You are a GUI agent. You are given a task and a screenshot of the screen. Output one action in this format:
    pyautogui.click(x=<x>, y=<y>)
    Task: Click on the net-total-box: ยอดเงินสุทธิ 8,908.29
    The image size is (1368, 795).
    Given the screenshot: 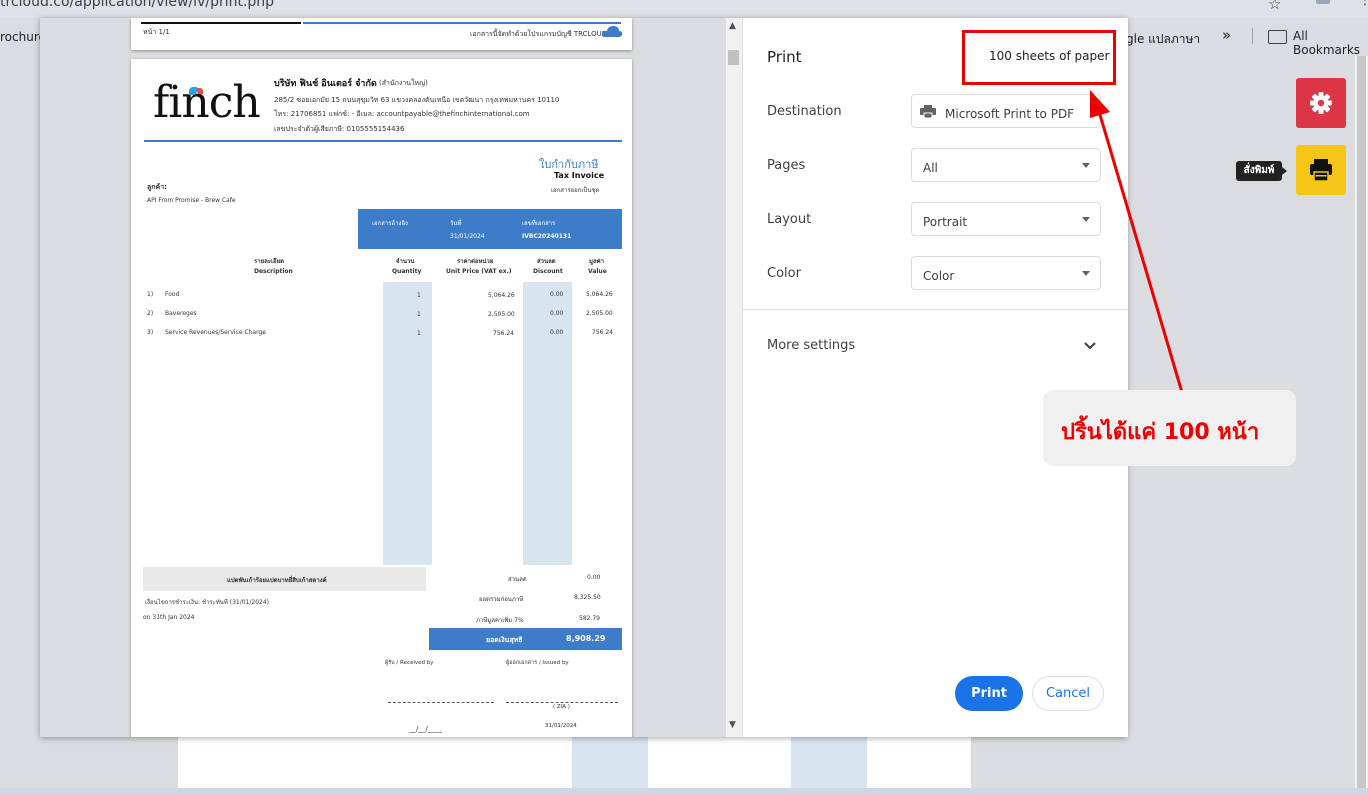 What is the action you would take?
    pyautogui.click(x=525, y=639)
    